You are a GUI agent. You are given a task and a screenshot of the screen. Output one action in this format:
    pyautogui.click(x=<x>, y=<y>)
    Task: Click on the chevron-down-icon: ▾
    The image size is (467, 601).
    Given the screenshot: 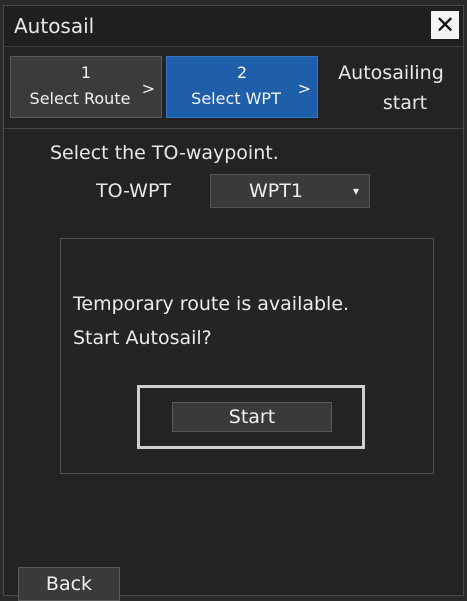 What is the action you would take?
    pyautogui.click(x=355, y=191)
    